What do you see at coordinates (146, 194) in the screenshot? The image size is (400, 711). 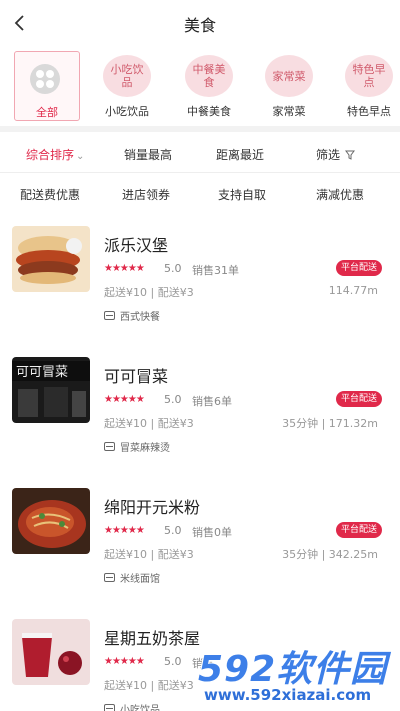 I see `filter-store-coupon: 进店领券` at bounding box center [146, 194].